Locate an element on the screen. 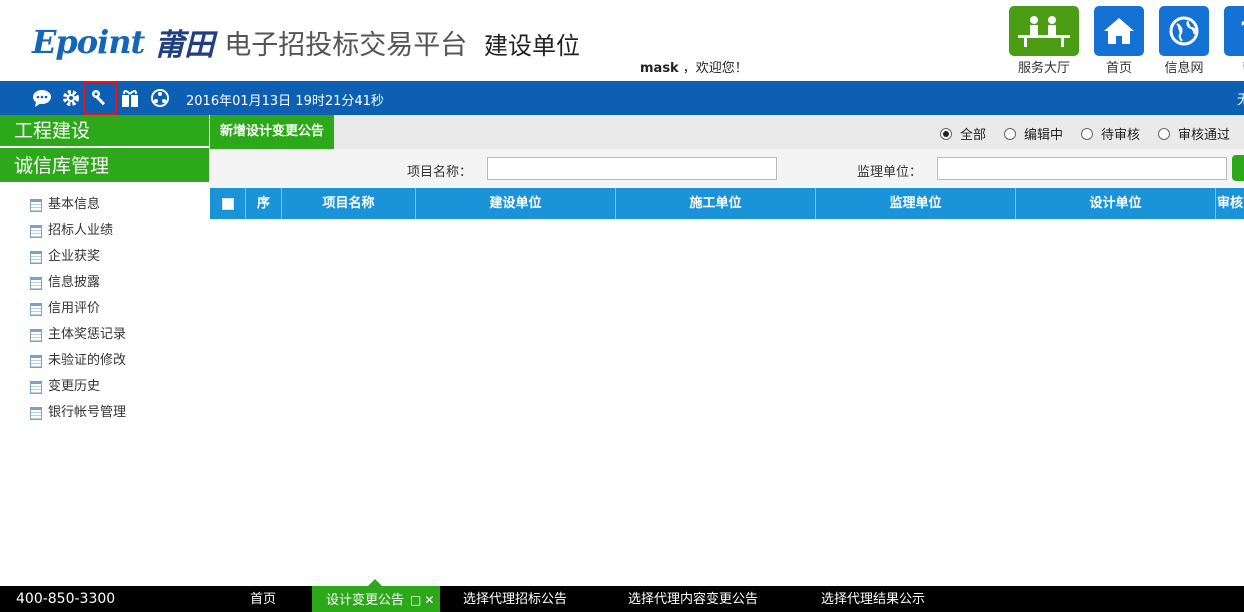 Image resolution: width=1244 pixels, height=612 pixels. radio-label: 审核通过 is located at coordinates (1203, 135).